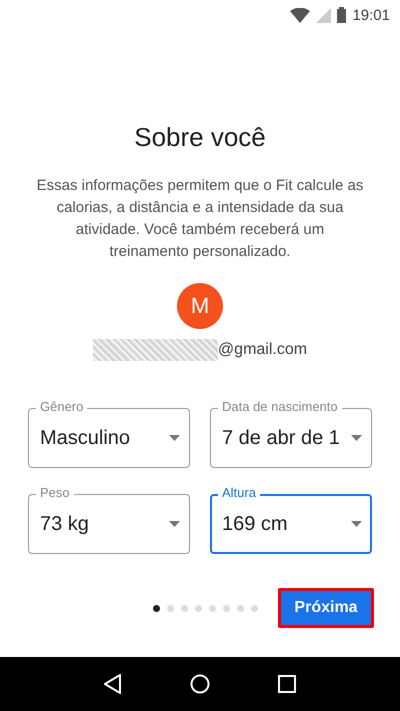 Image resolution: width=400 pixels, height=711 pixels. Describe the element at coordinates (200, 684) in the screenshot. I see `home-icon` at that location.